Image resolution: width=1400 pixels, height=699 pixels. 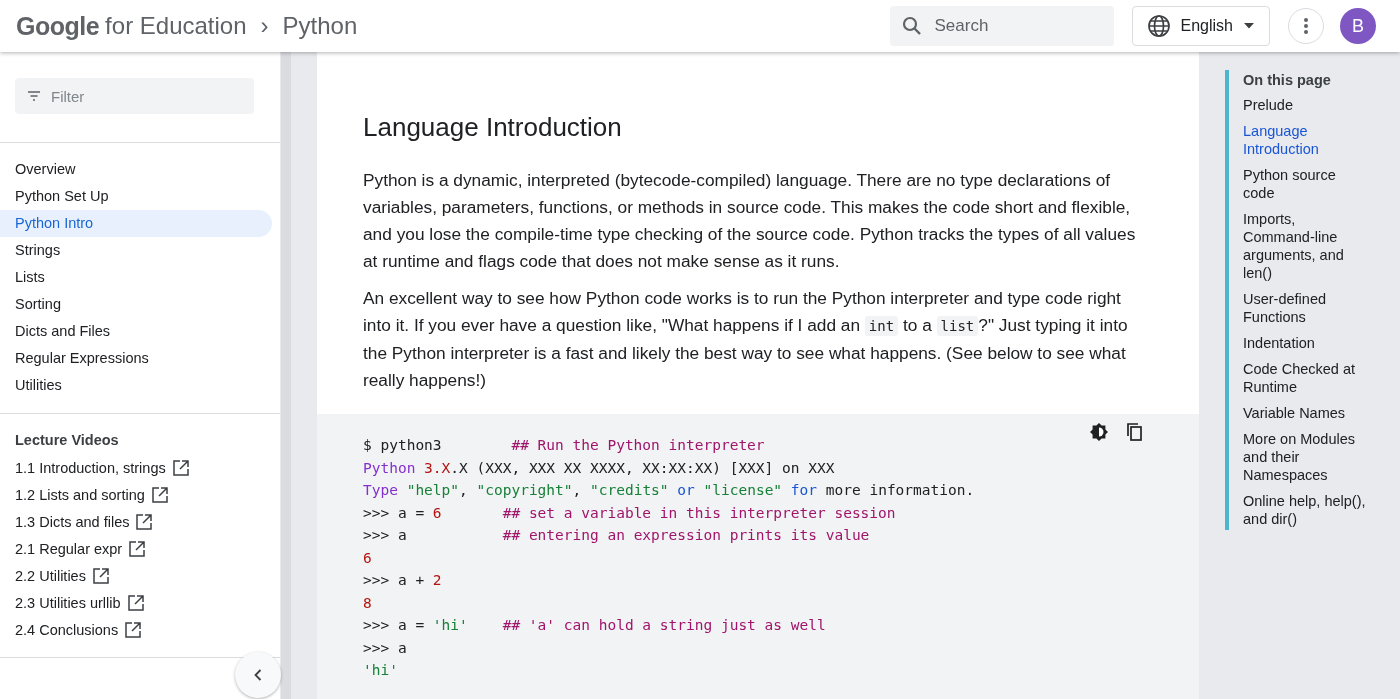 What do you see at coordinates (595, 625) in the screenshot?
I see `code-line: >>> a = 'hi' ## 'a' can hold a string just as well` at bounding box center [595, 625].